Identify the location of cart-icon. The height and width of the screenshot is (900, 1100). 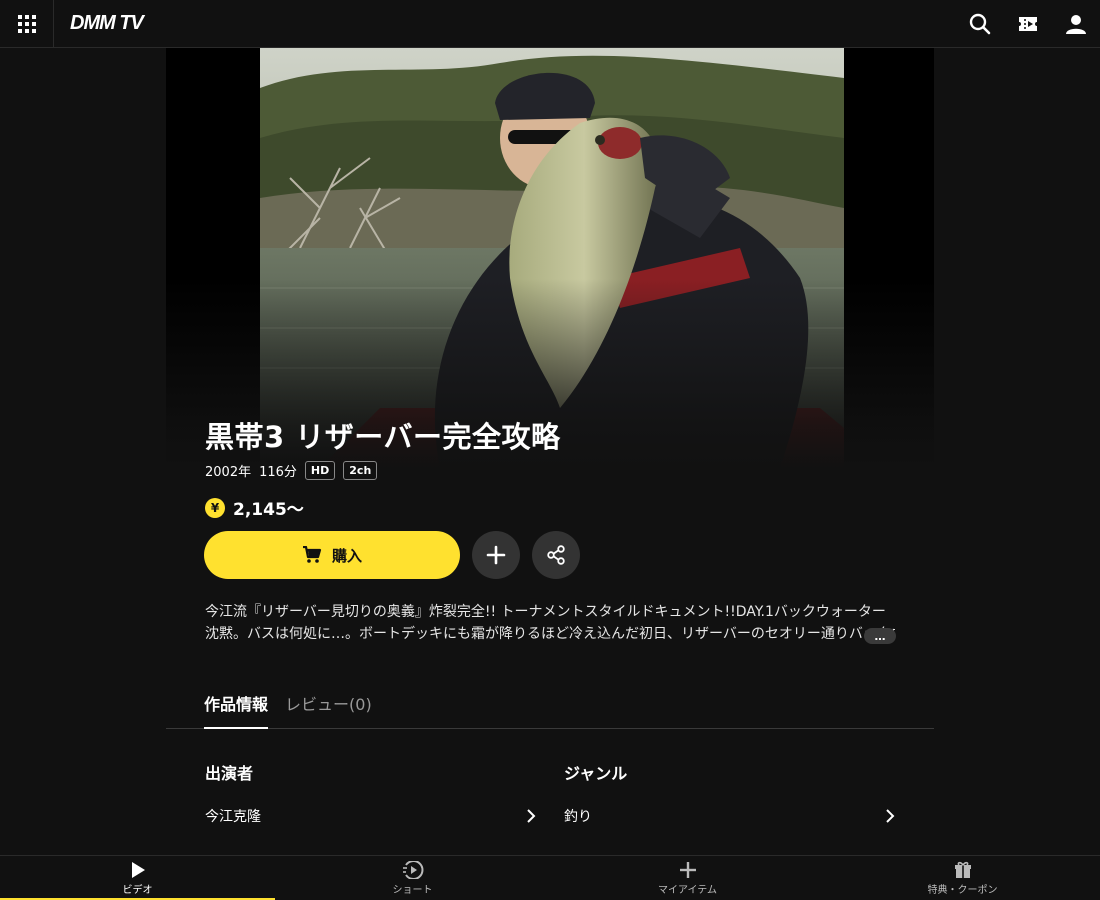
(312, 554).